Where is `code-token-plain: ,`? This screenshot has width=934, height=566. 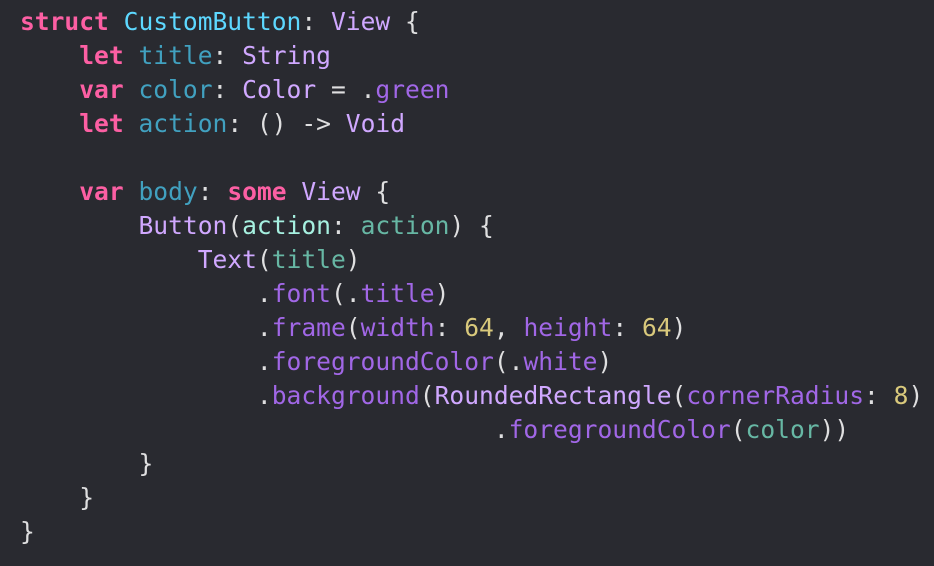
code-token-plain: , is located at coordinates (508, 327).